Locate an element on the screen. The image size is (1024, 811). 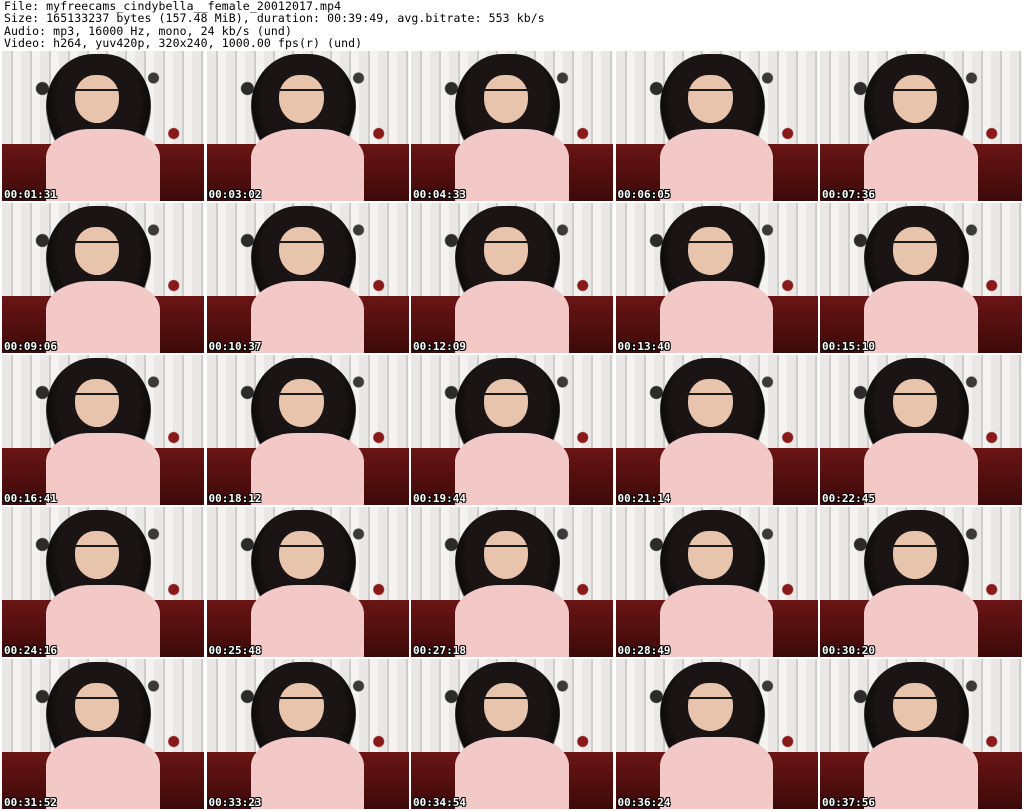
video-thumbnail: 00:22:45 is located at coordinates (921, 430).